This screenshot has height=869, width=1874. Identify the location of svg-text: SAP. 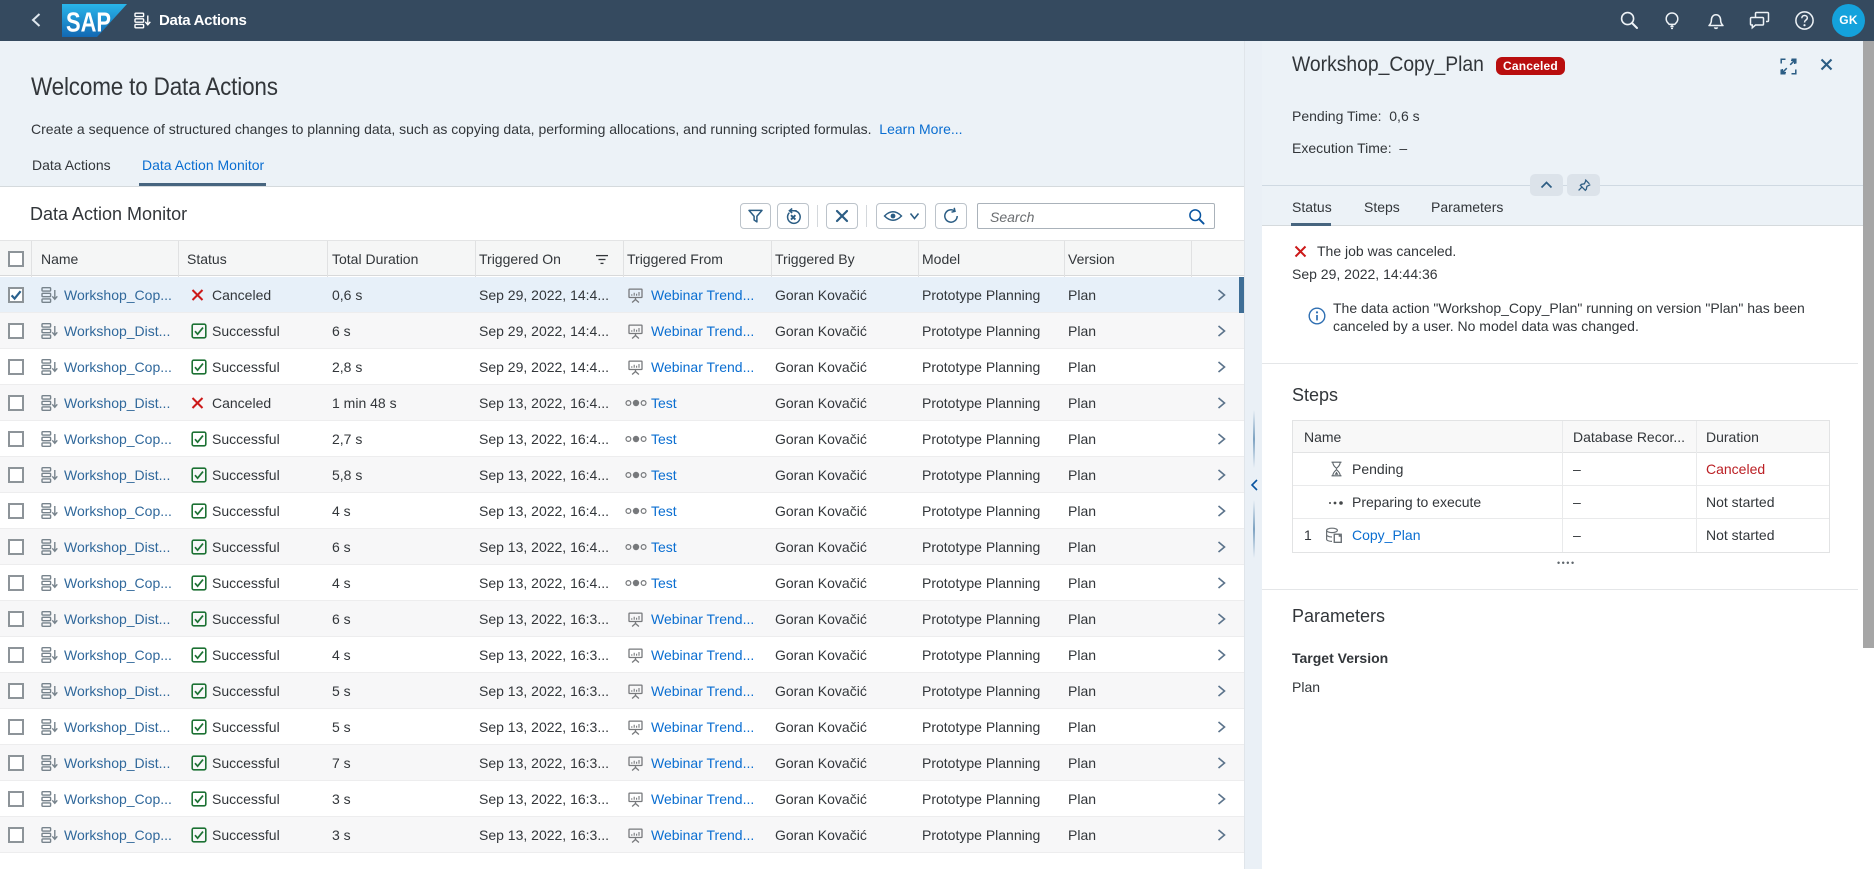
(88, 22).